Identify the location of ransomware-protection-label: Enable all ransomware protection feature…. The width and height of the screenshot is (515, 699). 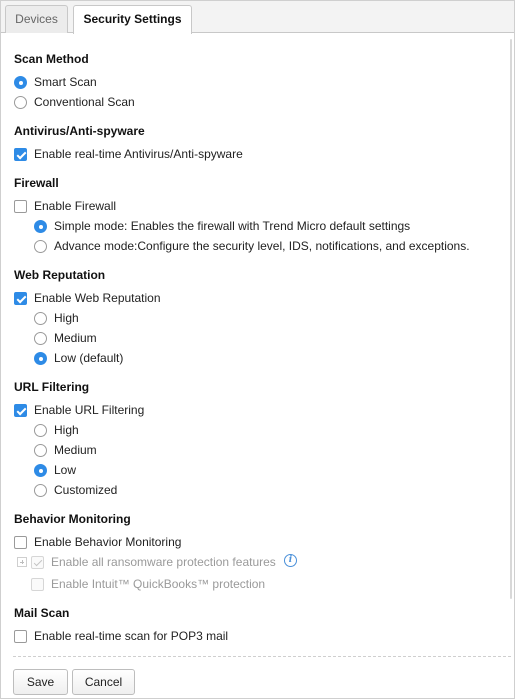
(163, 562).